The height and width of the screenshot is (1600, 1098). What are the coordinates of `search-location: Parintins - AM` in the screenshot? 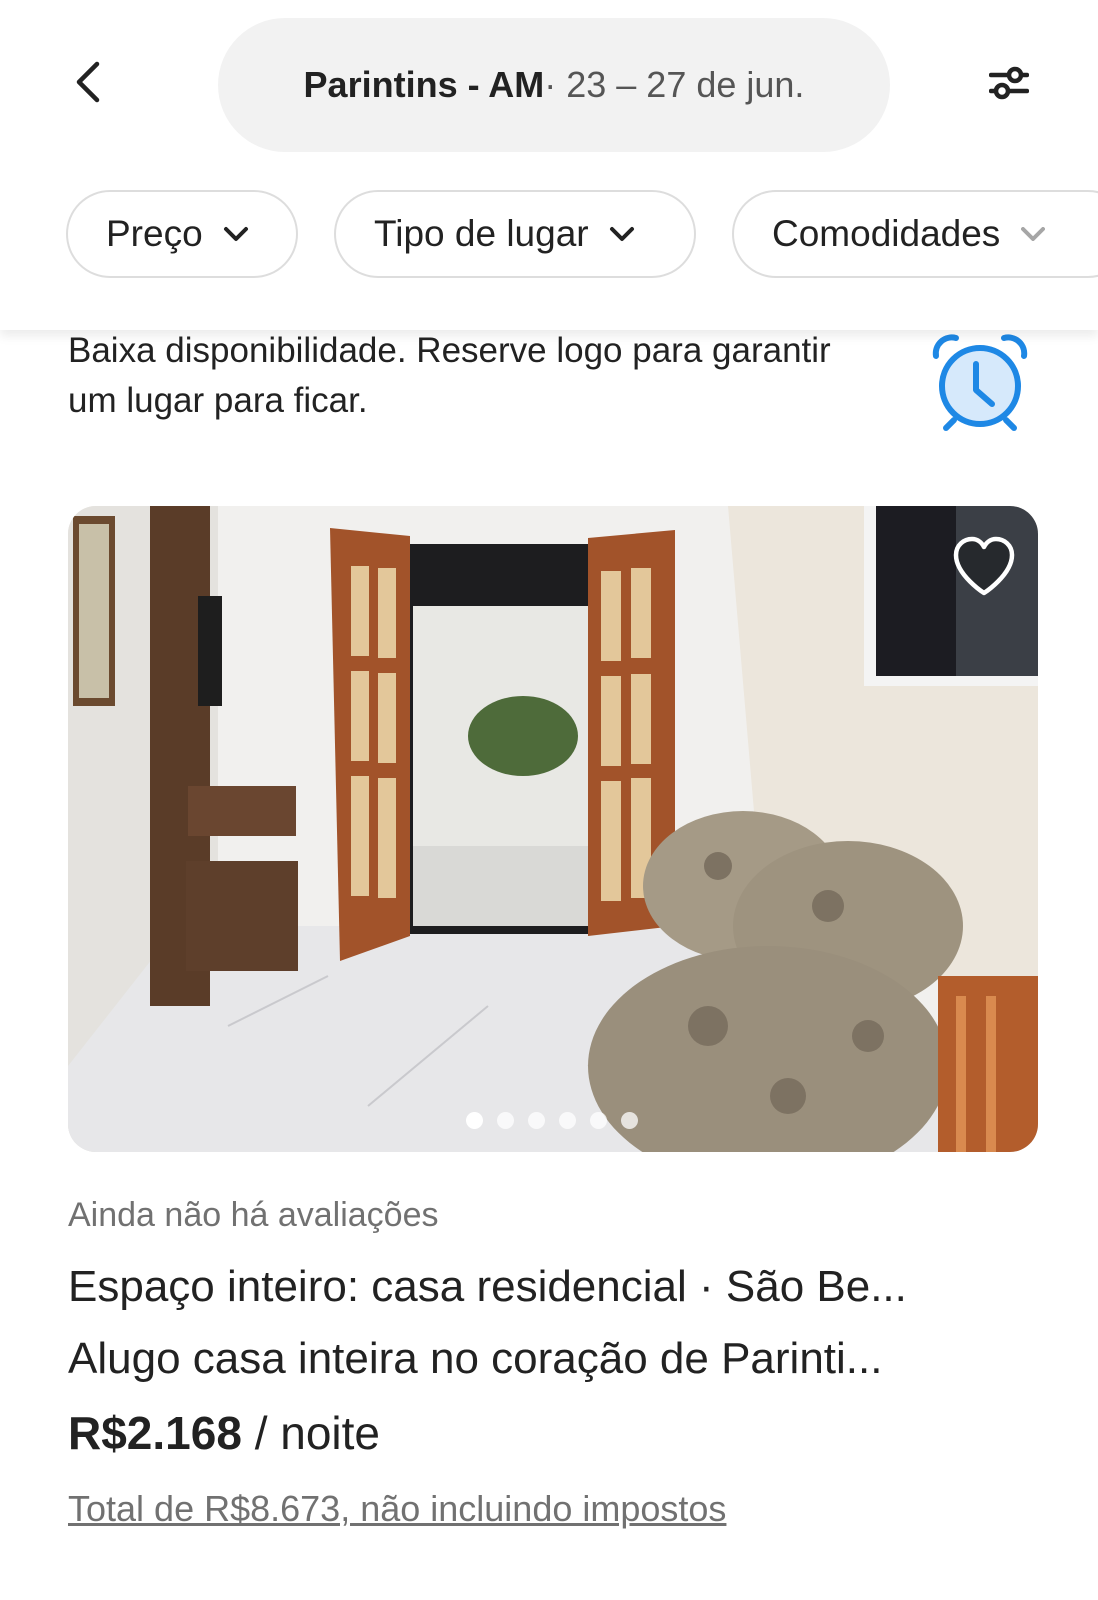 It's located at (424, 84).